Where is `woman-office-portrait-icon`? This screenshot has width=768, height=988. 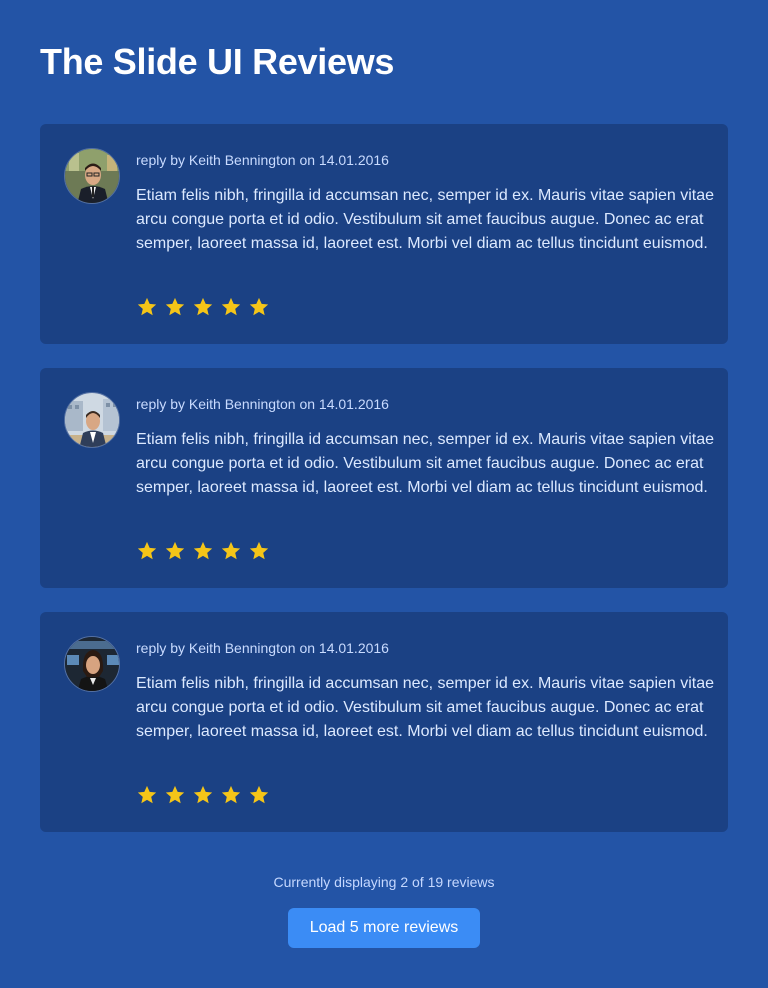 woman-office-portrait-icon is located at coordinates (92, 664).